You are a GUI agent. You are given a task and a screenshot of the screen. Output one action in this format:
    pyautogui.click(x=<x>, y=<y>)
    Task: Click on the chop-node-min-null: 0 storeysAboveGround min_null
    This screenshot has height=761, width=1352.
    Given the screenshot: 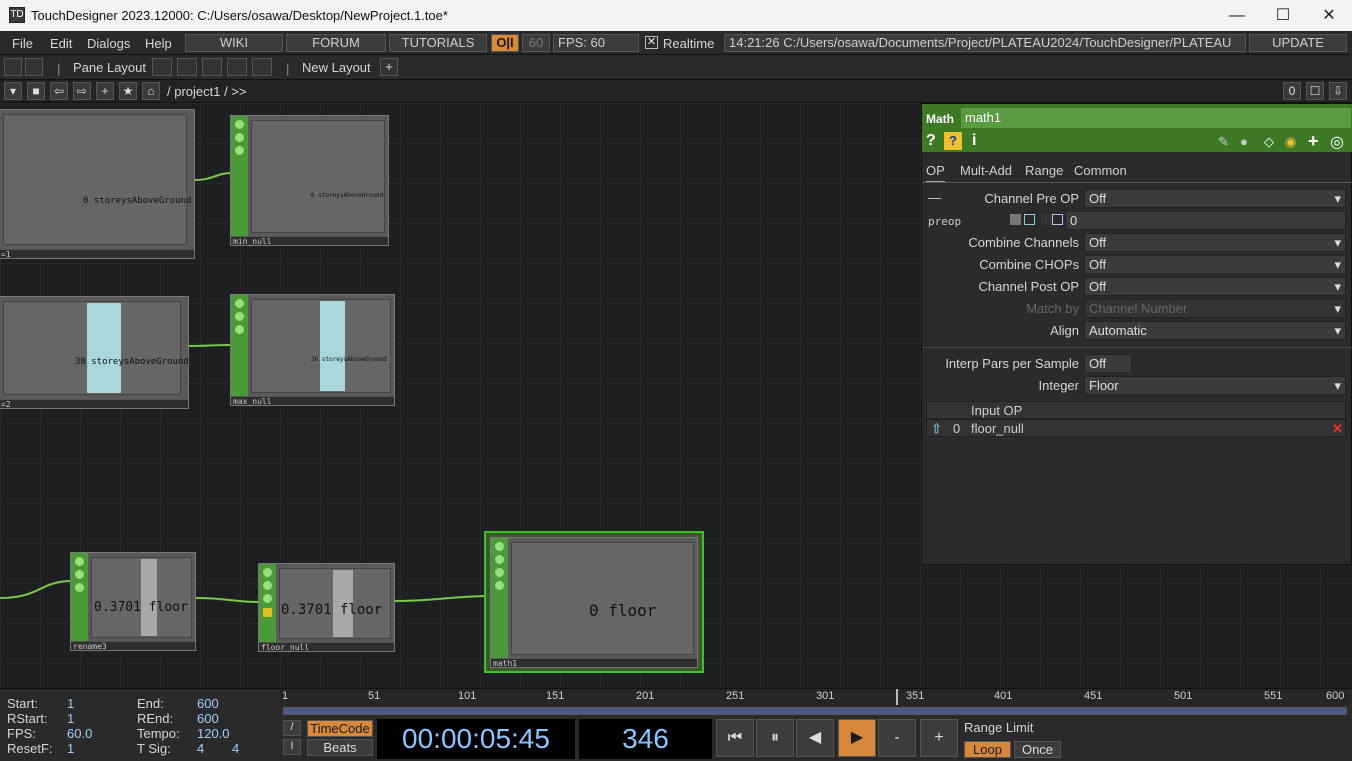 What is the action you would take?
    pyautogui.click(x=309, y=180)
    